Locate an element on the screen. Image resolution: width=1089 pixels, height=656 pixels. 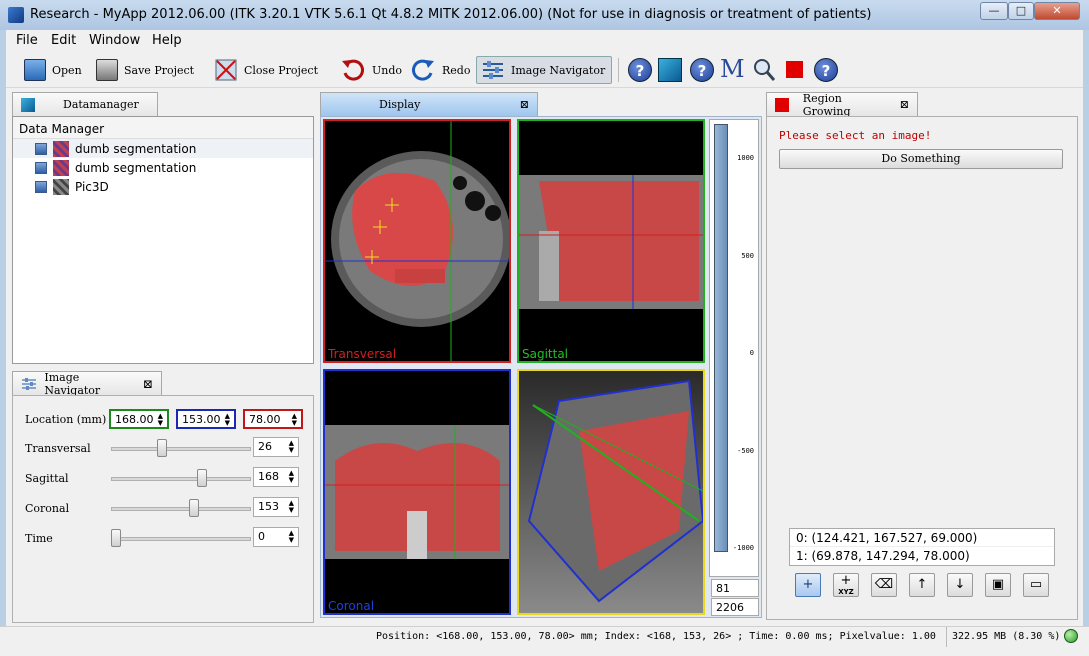
help-icon-2: ? is located at coordinates (702, 70).